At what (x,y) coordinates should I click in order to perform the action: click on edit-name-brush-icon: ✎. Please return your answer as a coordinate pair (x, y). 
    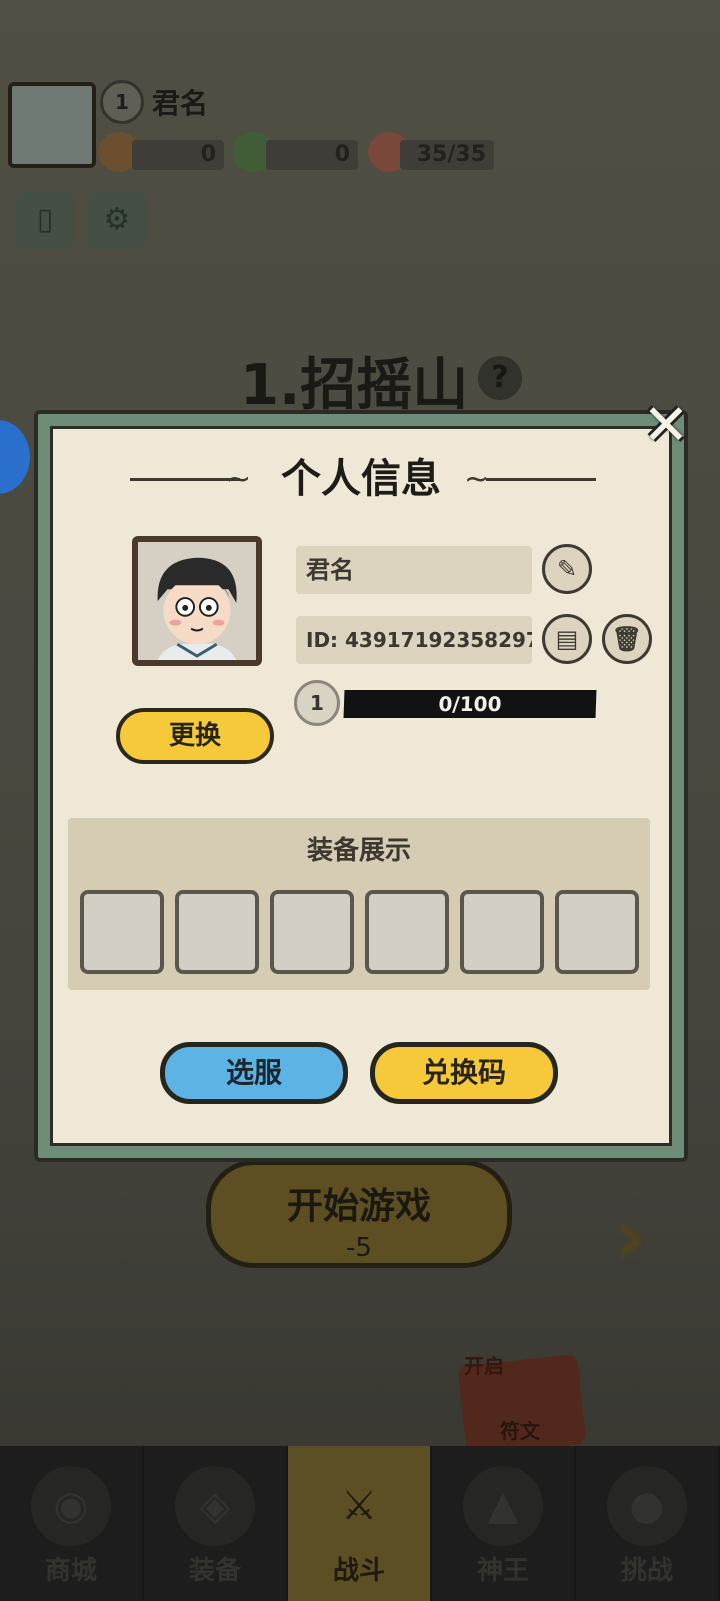
    Looking at the image, I should click on (567, 569).